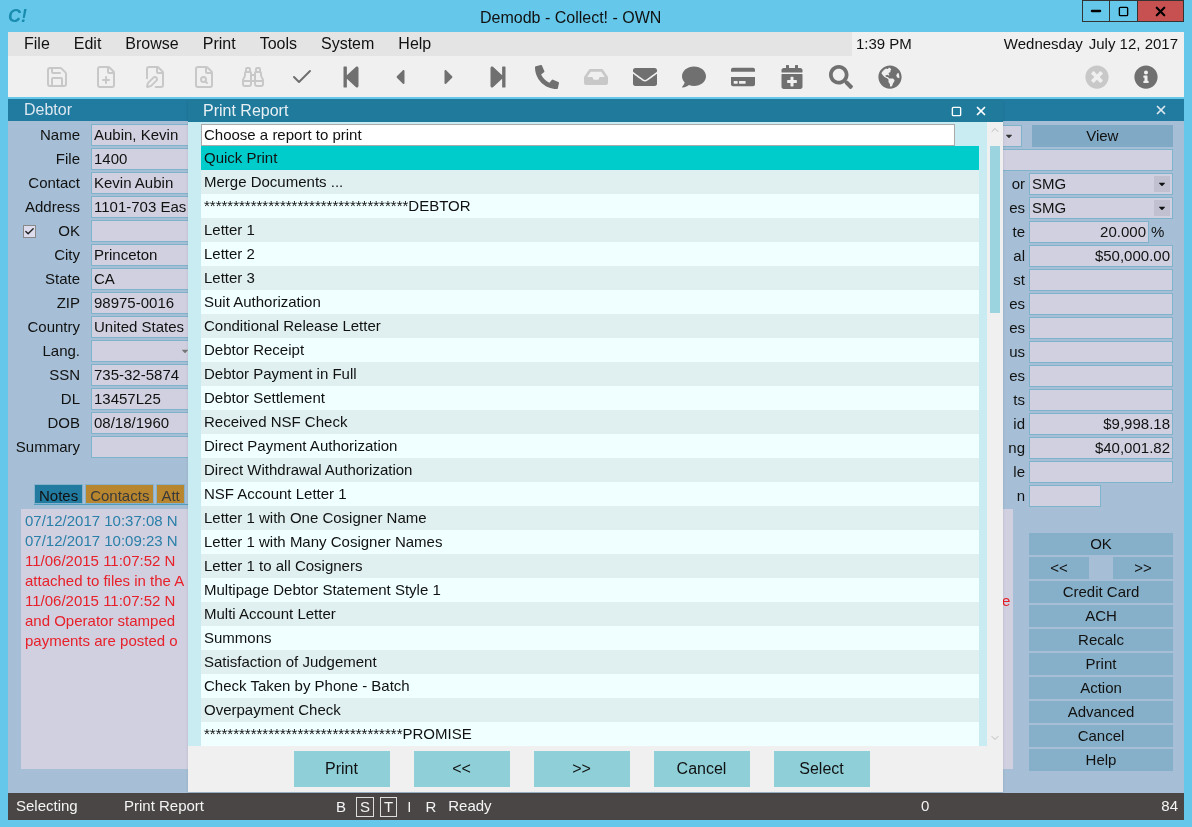 This screenshot has width=1192, height=827. What do you see at coordinates (1101, 760) in the screenshot?
I see `action-button: Help` at bounding box center [1101, 760].